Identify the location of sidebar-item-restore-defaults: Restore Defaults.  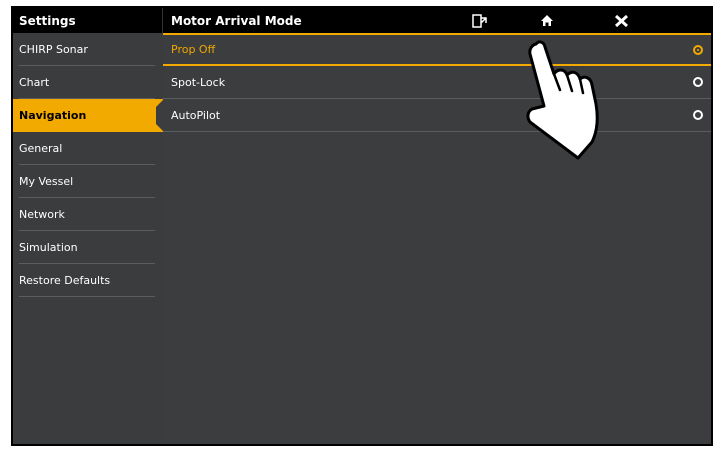
(88, 280).